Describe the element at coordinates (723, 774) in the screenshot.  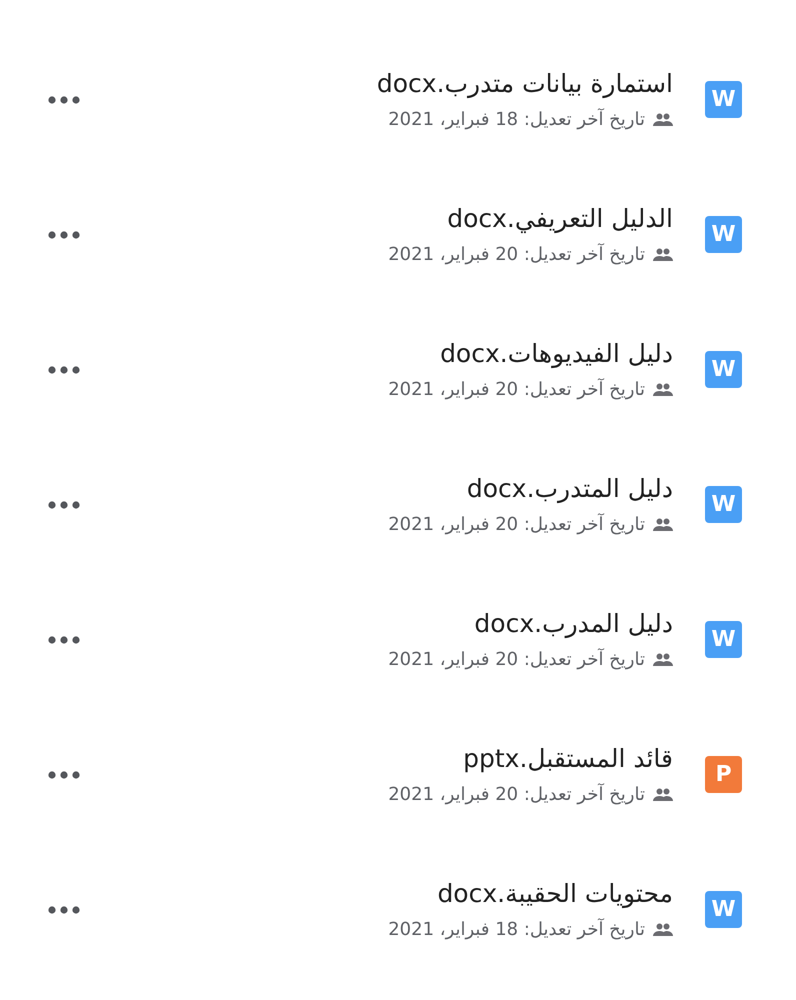
I see `file-type-icon: P` at that location.